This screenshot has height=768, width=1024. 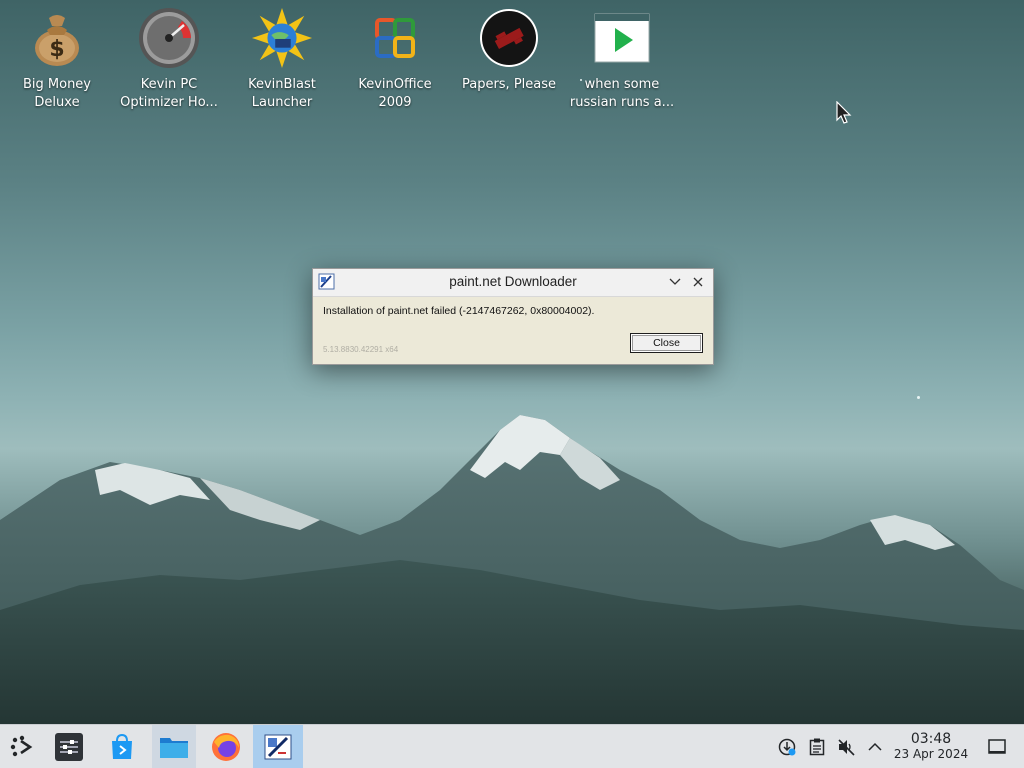 What do you see at coordinates (931, 739) in the screenshot?
I see `clock-time: 03:48` at bounding box center [931, 739].